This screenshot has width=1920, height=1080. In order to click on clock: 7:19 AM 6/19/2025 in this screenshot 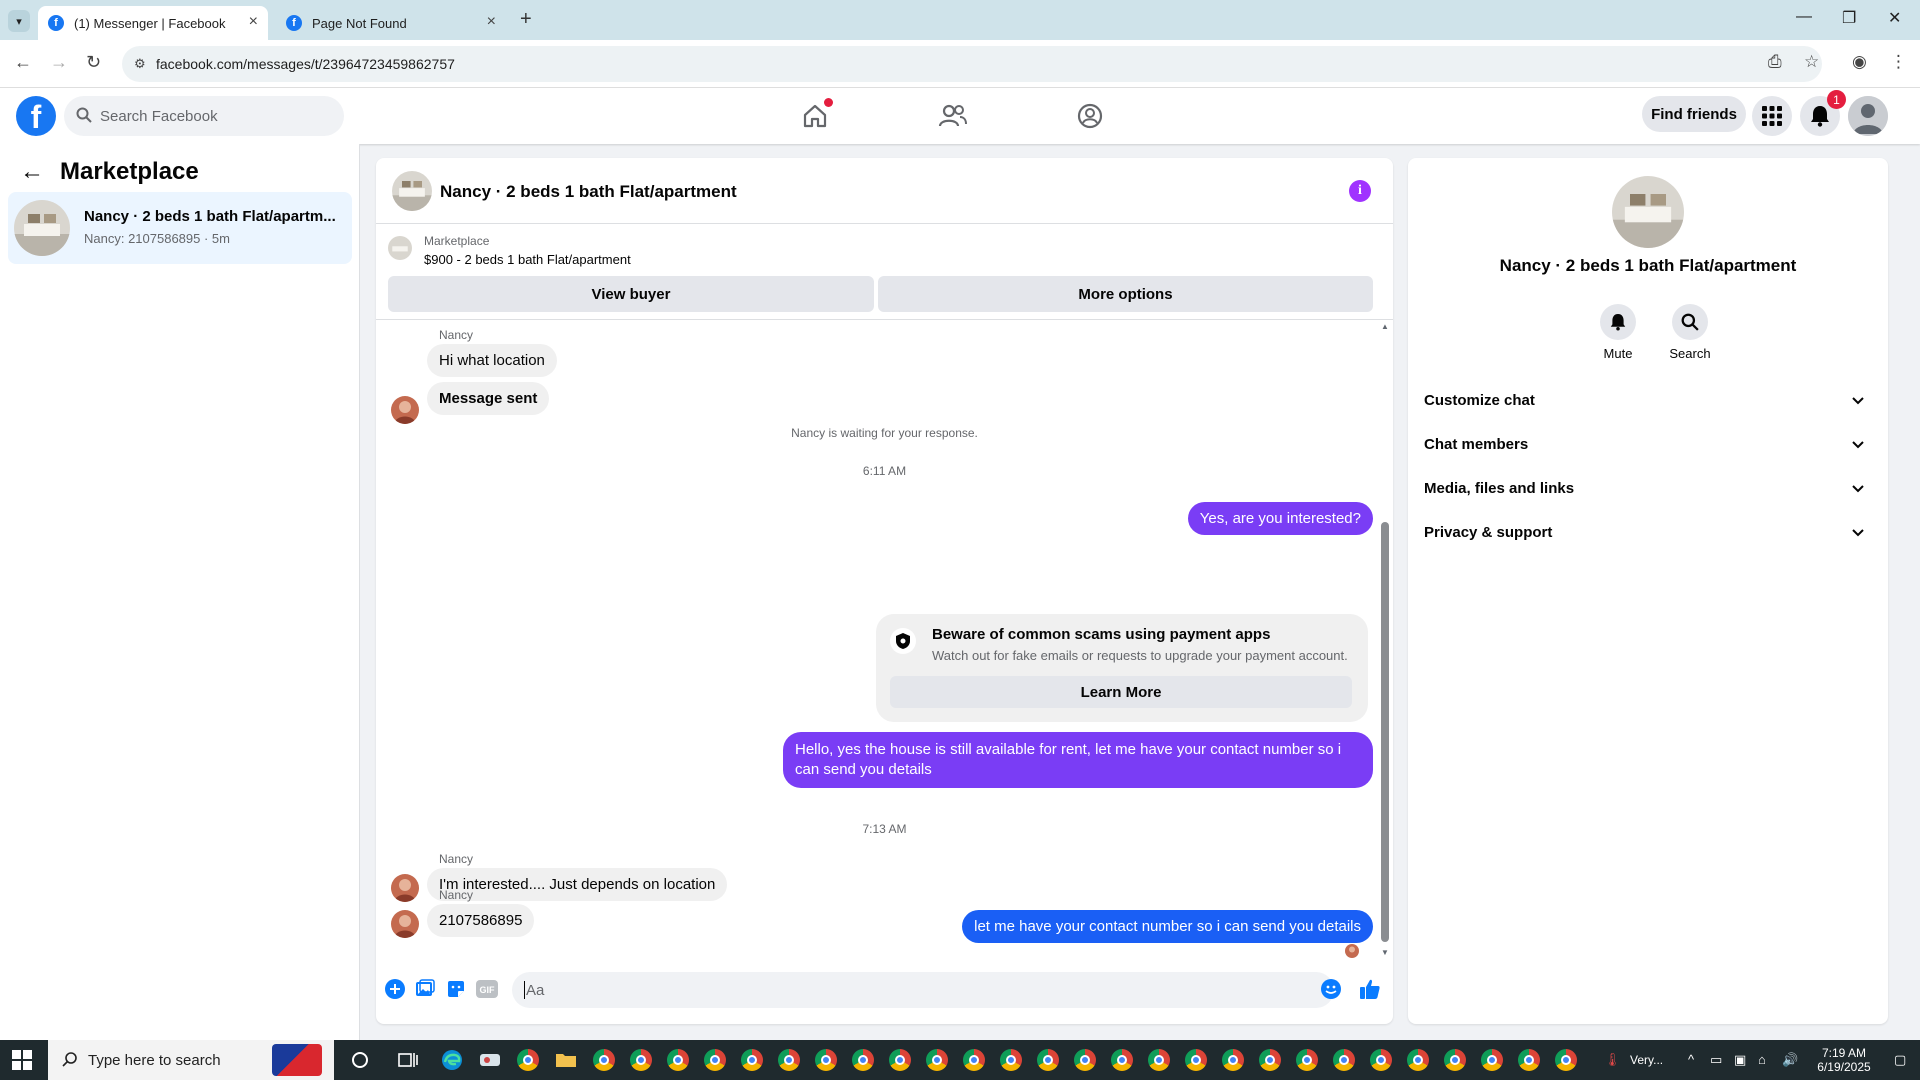, I will do `click(1844, 1060)`.